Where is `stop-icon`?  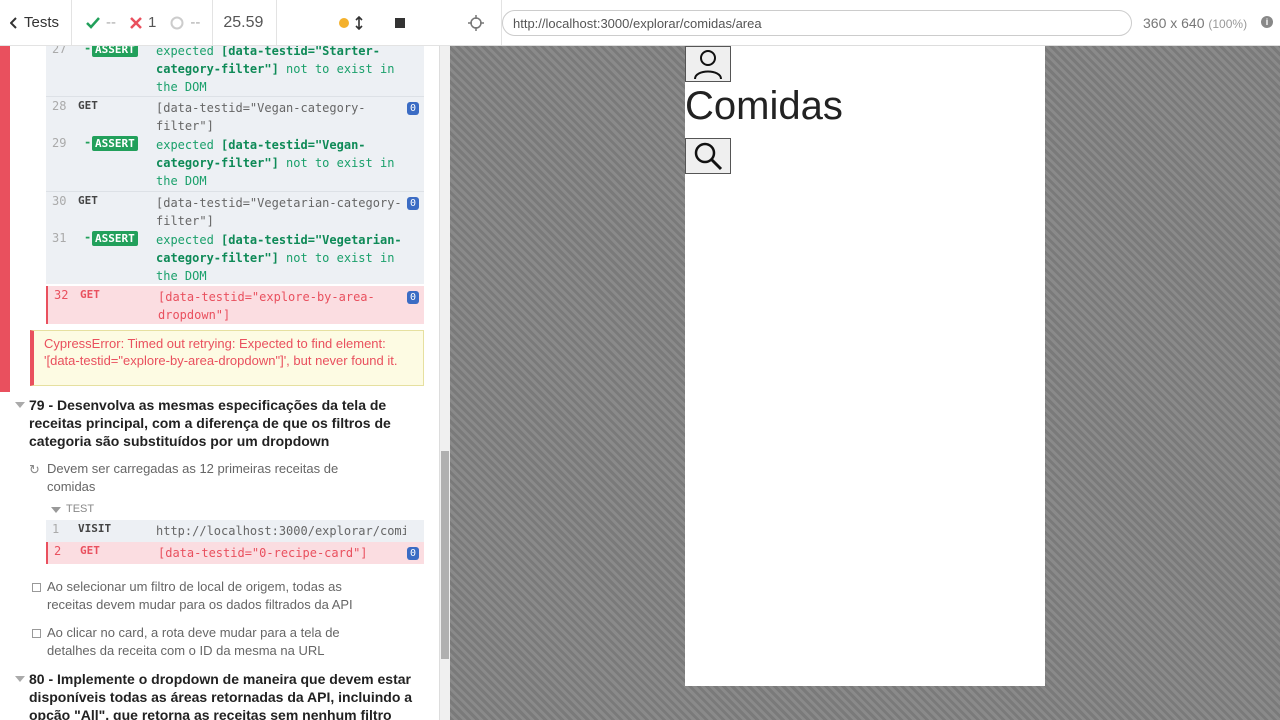
stop-icon is located at coordinates (400, 22).